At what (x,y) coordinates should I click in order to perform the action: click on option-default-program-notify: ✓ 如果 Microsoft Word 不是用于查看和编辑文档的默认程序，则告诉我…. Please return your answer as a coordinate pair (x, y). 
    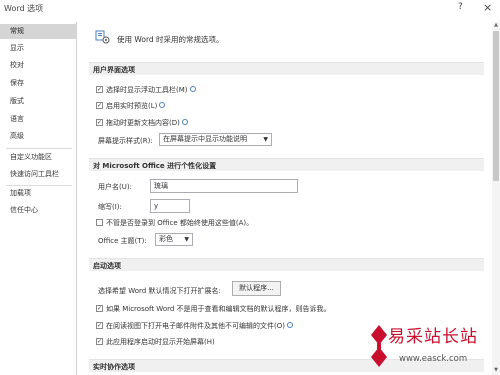
    Looking at the image, I should click on (213, 309).